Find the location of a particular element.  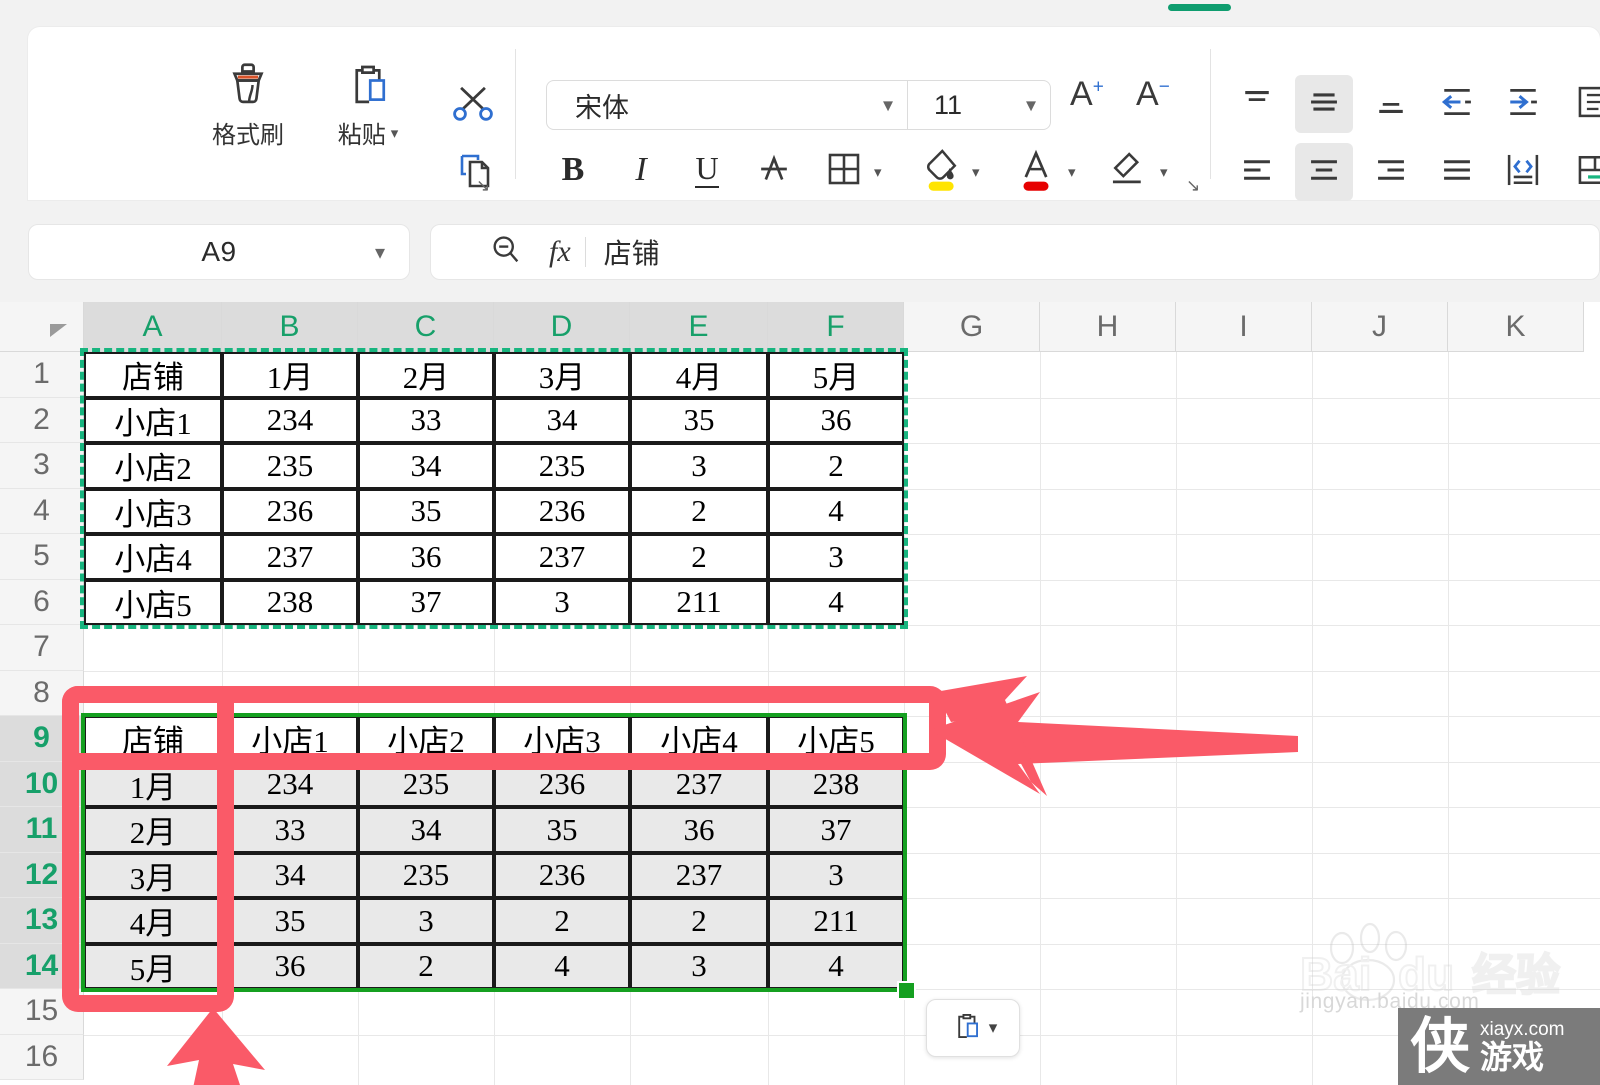

cell-data: 211 is located at coordinates (836, 921).